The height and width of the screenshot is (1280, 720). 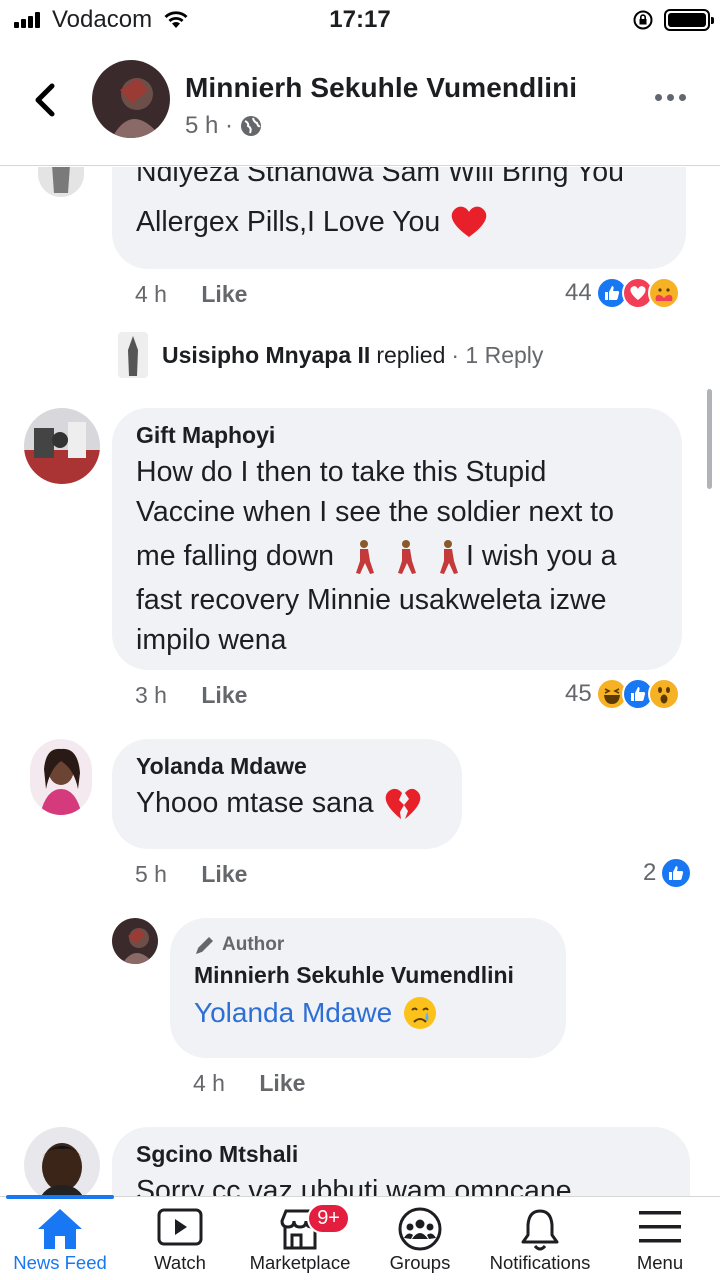 I want to click on comment-time: 5 h, so click(x=151, y=874).